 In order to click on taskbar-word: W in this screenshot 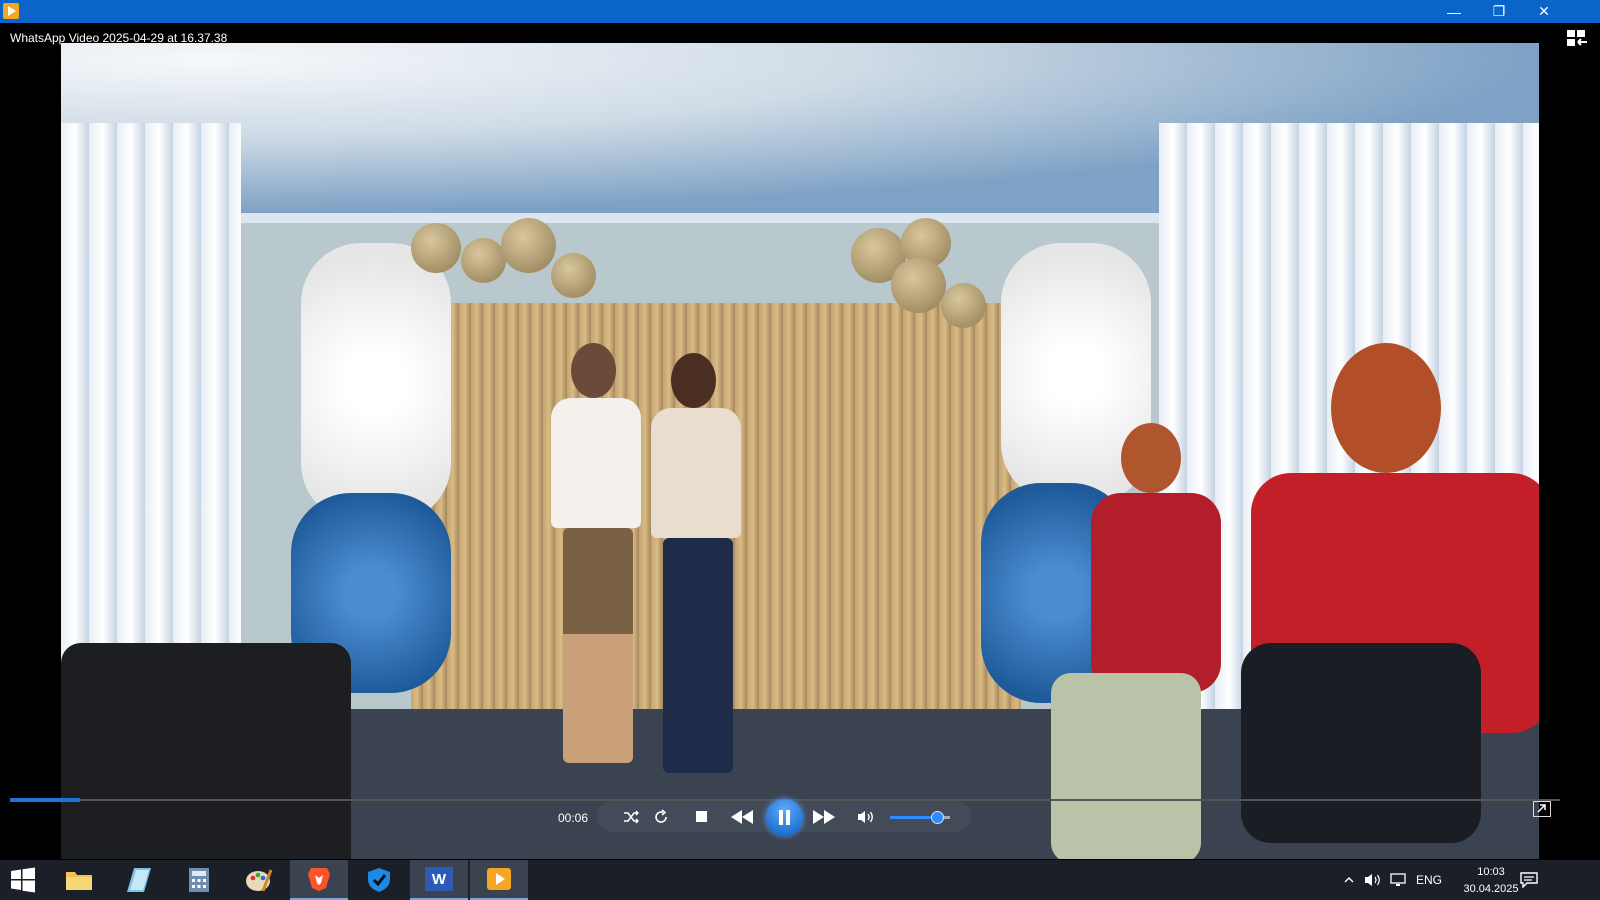, I will do `click(439, 880)`.